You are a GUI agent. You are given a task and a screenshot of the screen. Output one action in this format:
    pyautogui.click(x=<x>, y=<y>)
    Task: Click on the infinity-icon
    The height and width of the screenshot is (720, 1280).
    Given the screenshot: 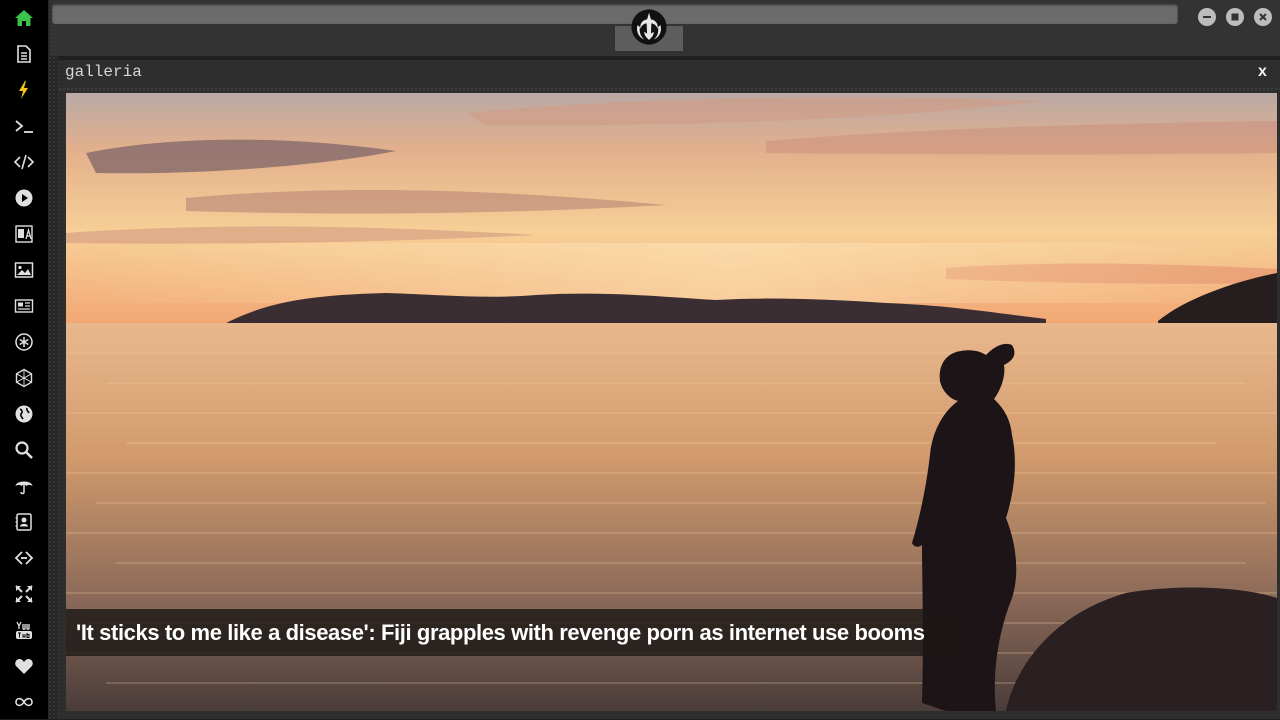 What is the action you would take?
    pyautogui.click(x=24, y=702)
    